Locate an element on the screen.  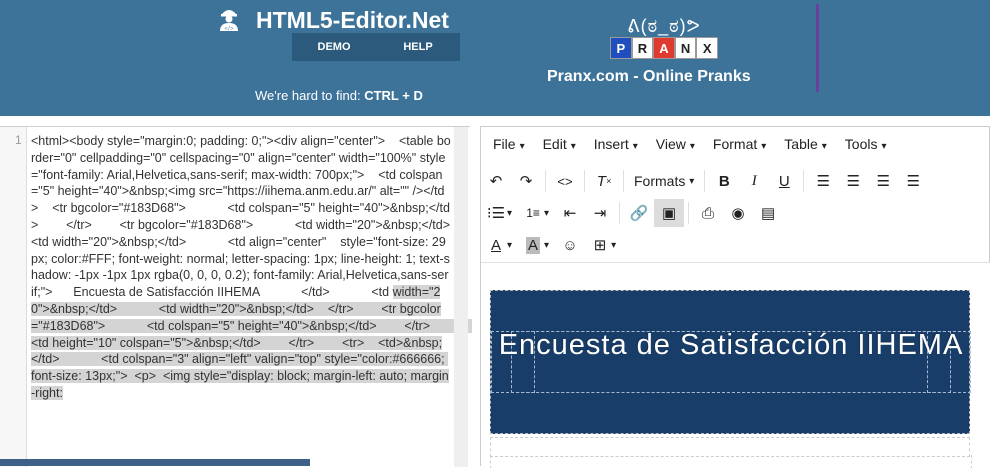
line-number: 1 is located at coordinates (18, 140).